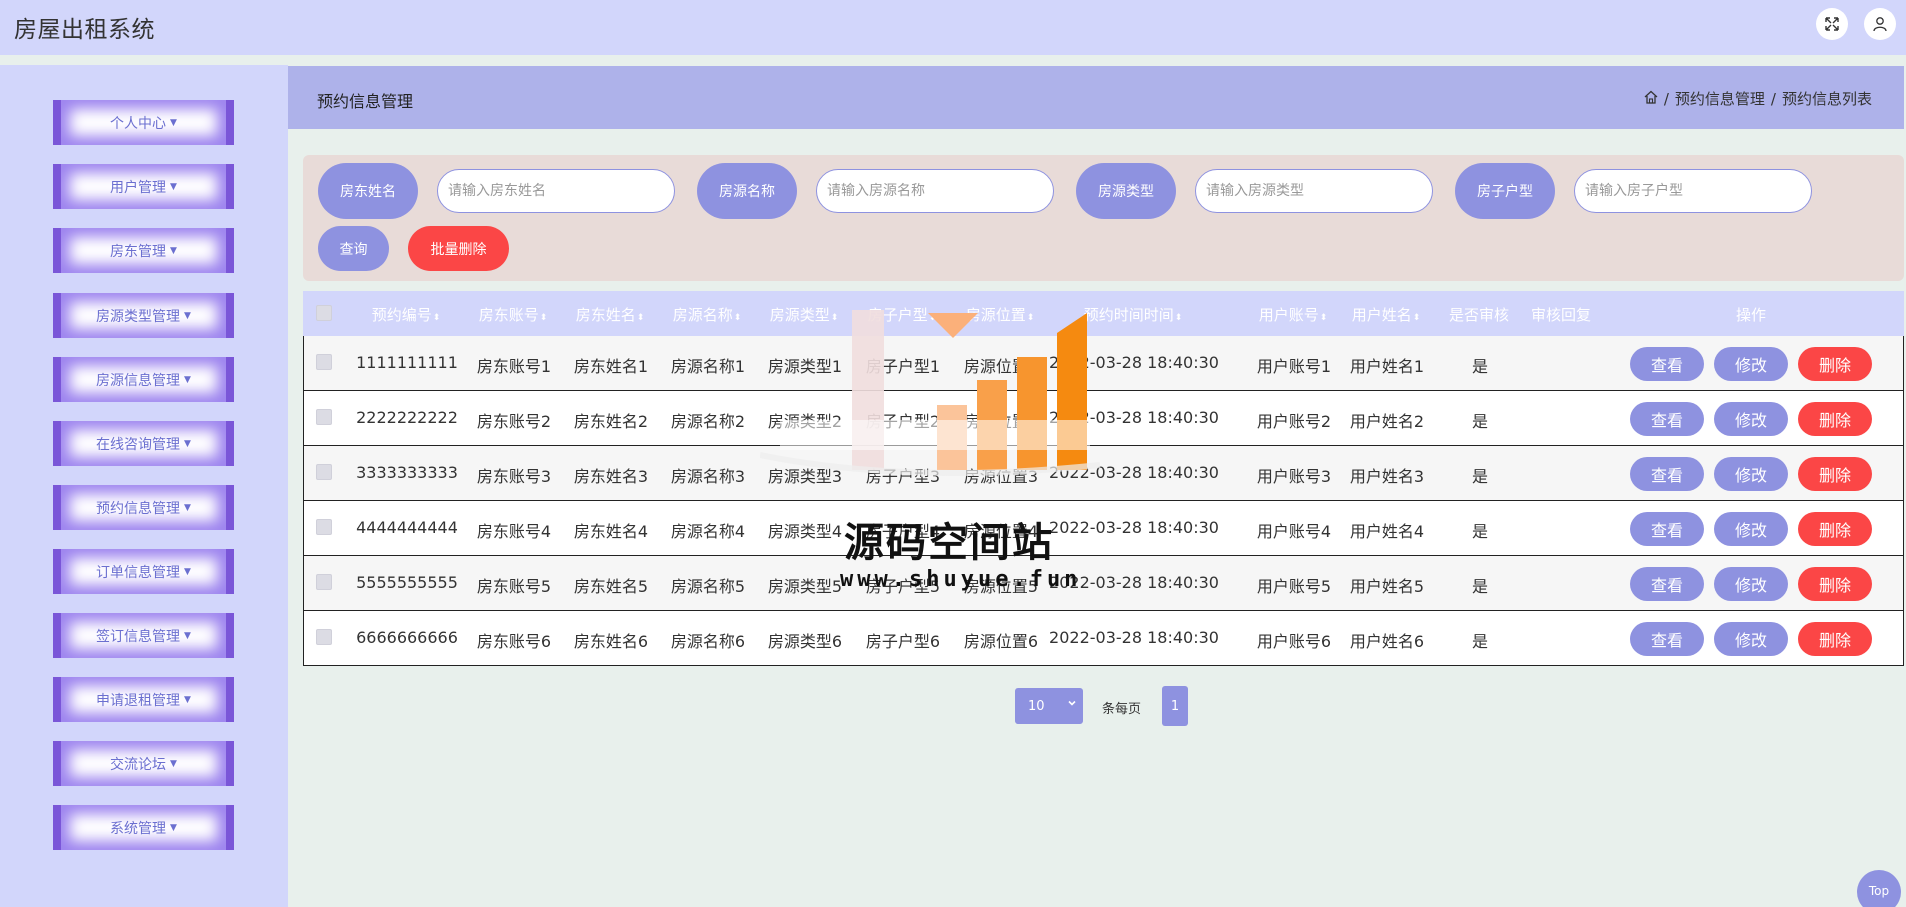  Describe the element at coordinates (1480, 586) in the screenshot. I see `table-cell: 是` at that location.